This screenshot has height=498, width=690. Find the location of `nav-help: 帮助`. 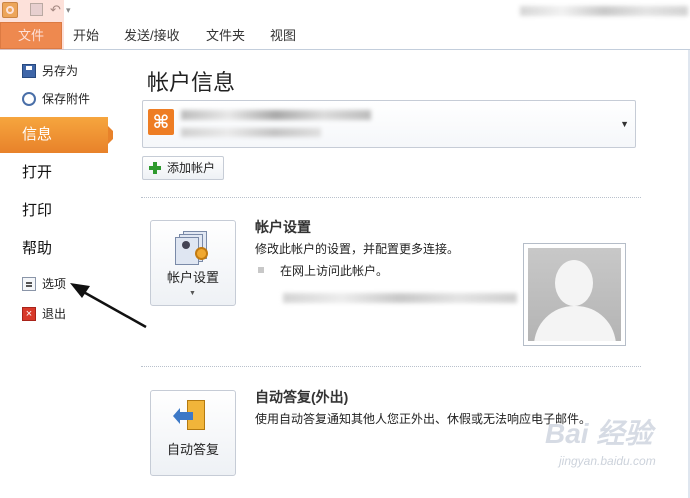

nav-help: 帮助 is located at coordinates (56, 249).